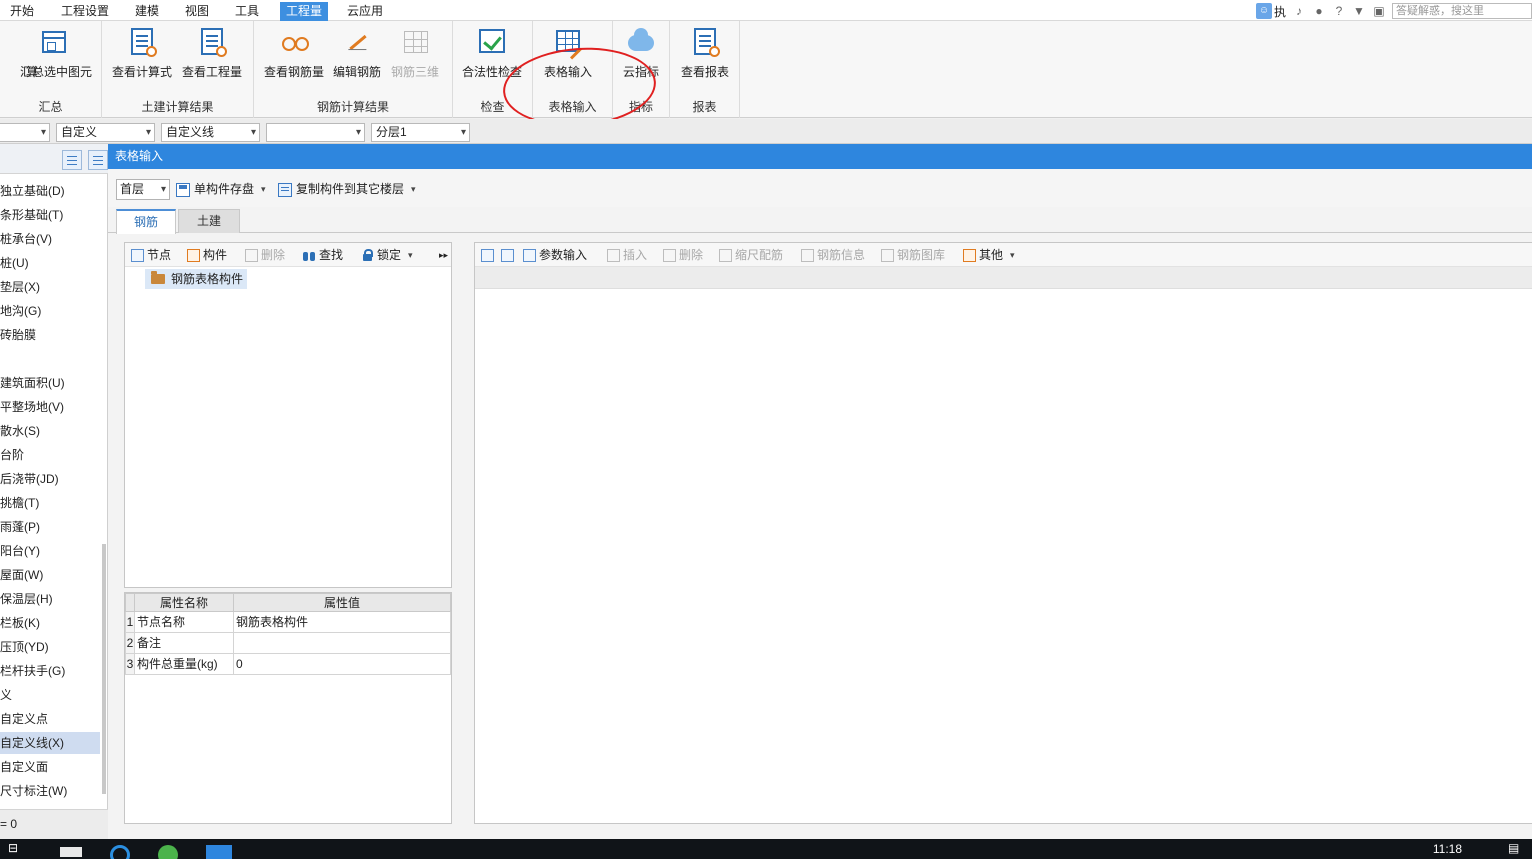  I want to click on move-down-button, so click(507, 255).